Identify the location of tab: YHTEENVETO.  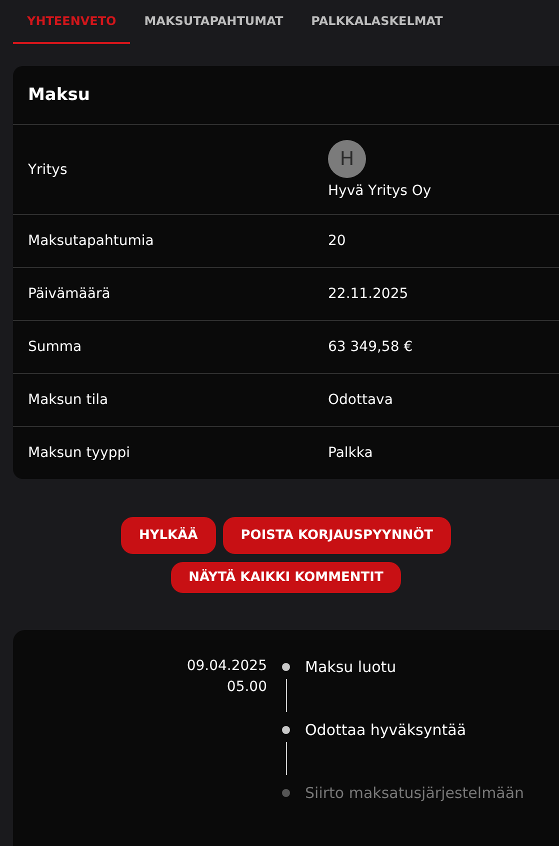
(71, 22).